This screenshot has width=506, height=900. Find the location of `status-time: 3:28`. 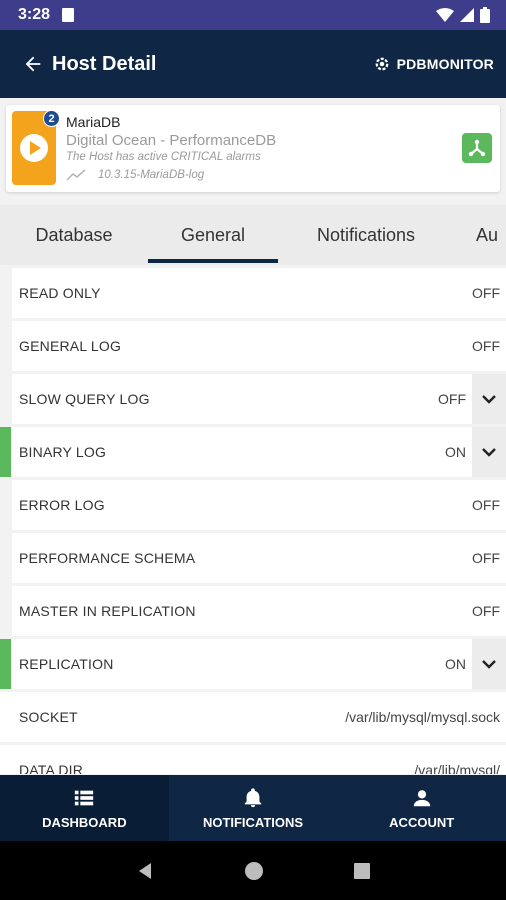

status-time: 3:28 is located at coordinates (34, 14).